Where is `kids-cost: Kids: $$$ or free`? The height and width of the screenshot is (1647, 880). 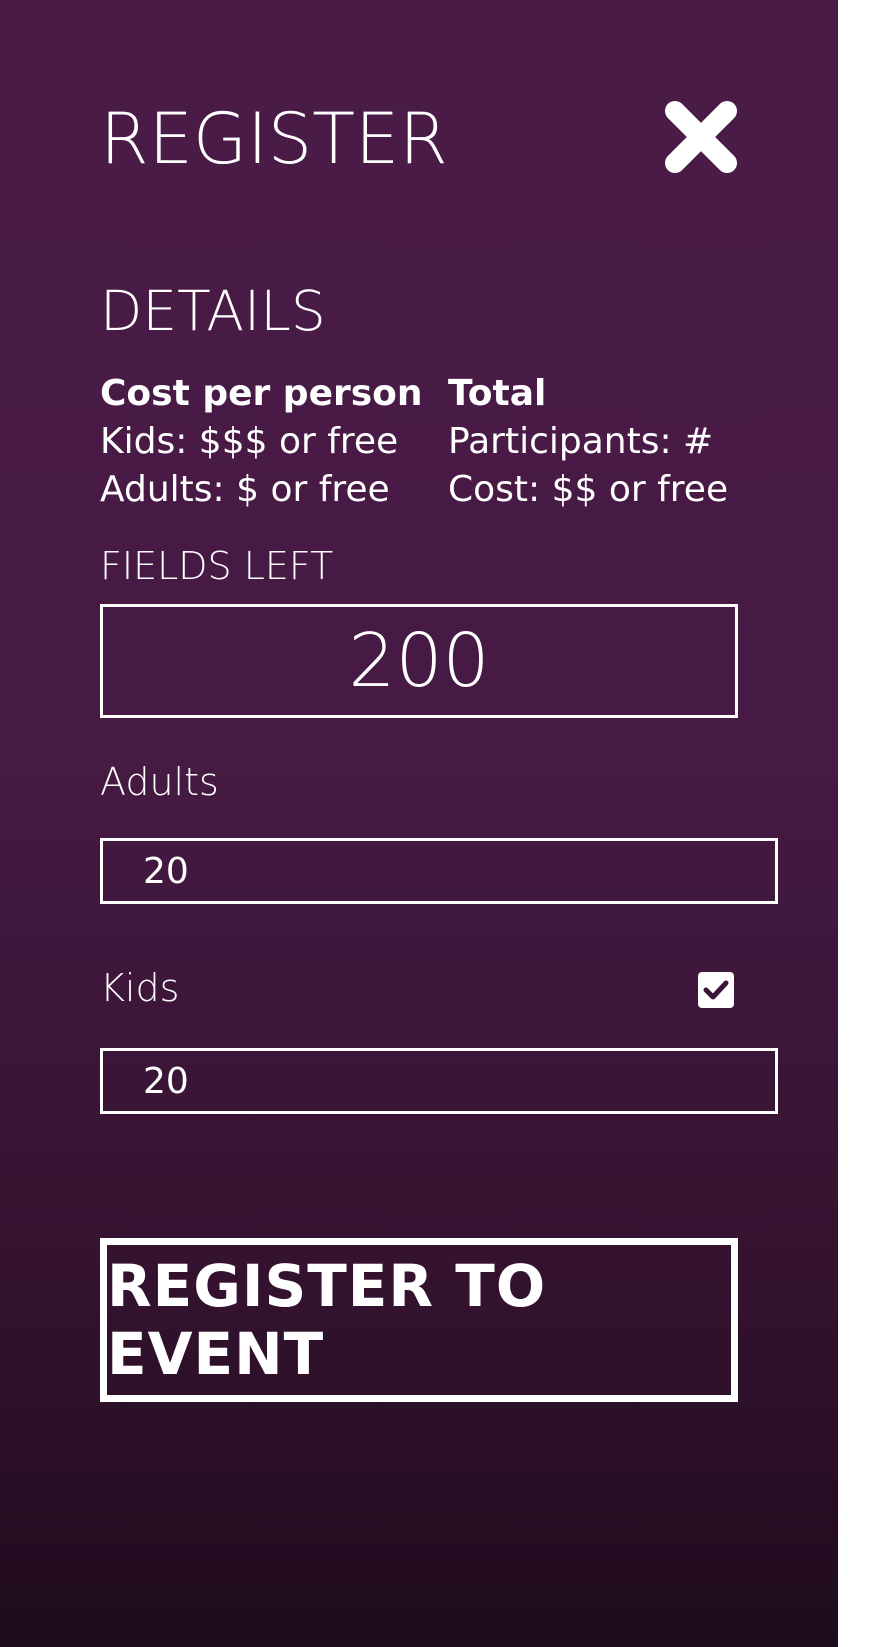 kids-cost: Kids: $$$ or free is located at coordinates (249, 441).